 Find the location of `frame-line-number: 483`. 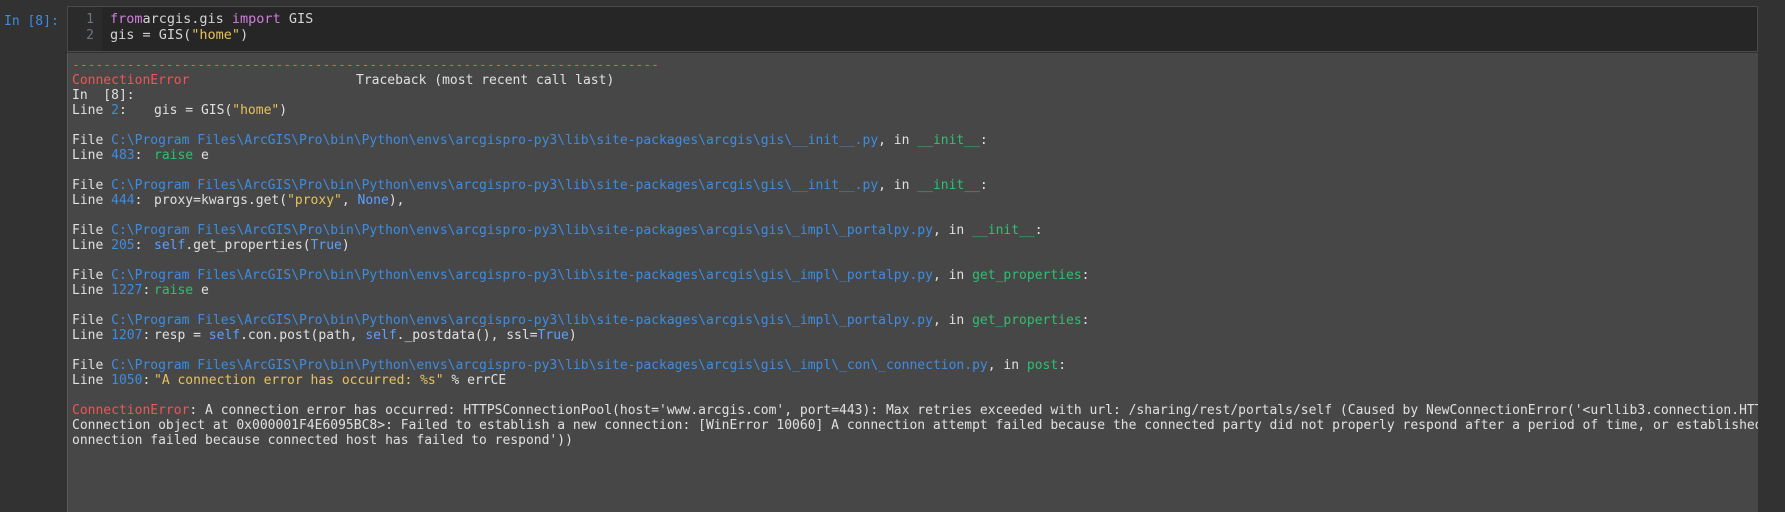

frame-line-number: 483 is located at coordinates (123, 155).